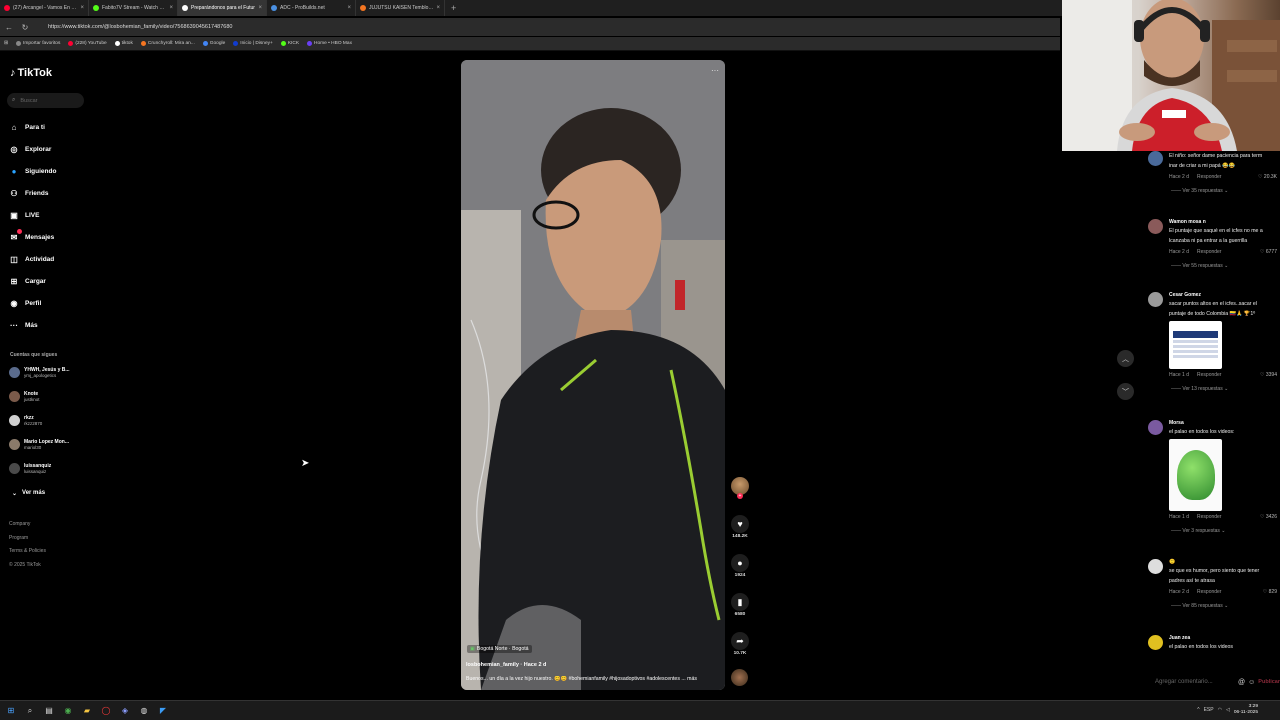 The image size is (1280, 720). Describe the element at coordinates (1125, 391) in the screenshot. I see `next-video-button: ﹀` at that location.